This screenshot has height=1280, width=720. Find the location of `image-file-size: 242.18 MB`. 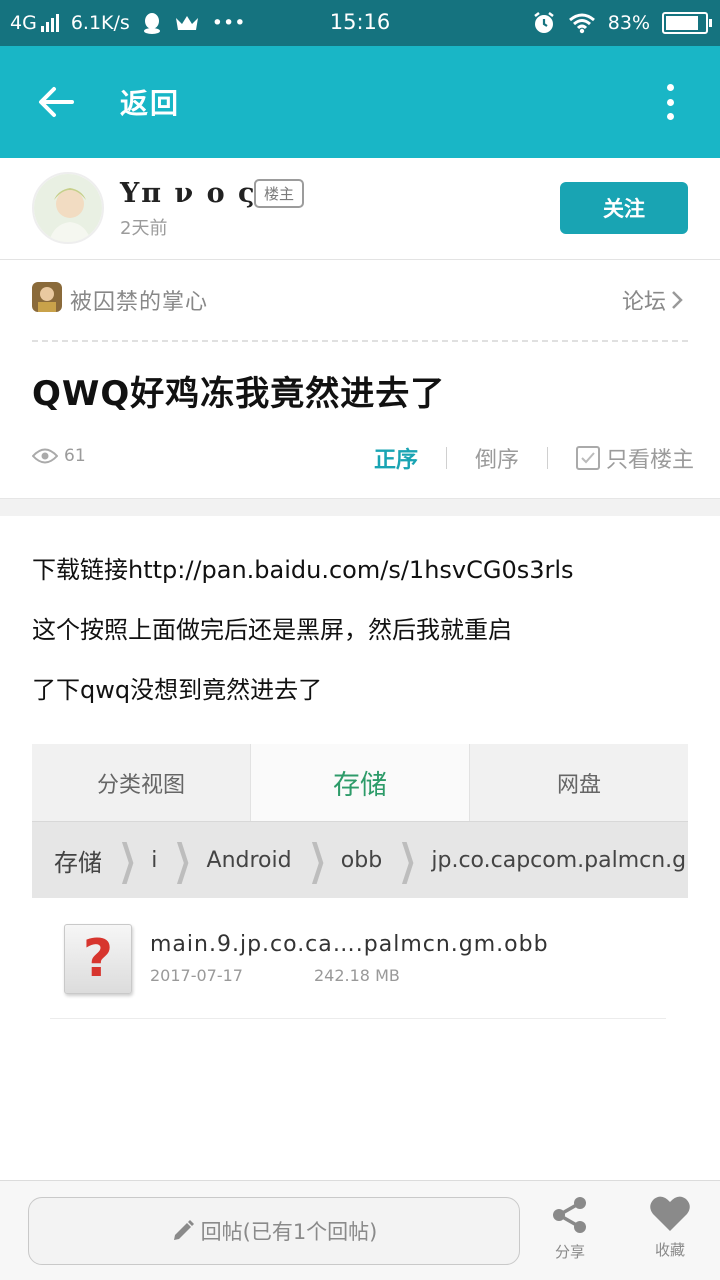

image-file-size: 242.18 MB is located at coordinates (357, 975).